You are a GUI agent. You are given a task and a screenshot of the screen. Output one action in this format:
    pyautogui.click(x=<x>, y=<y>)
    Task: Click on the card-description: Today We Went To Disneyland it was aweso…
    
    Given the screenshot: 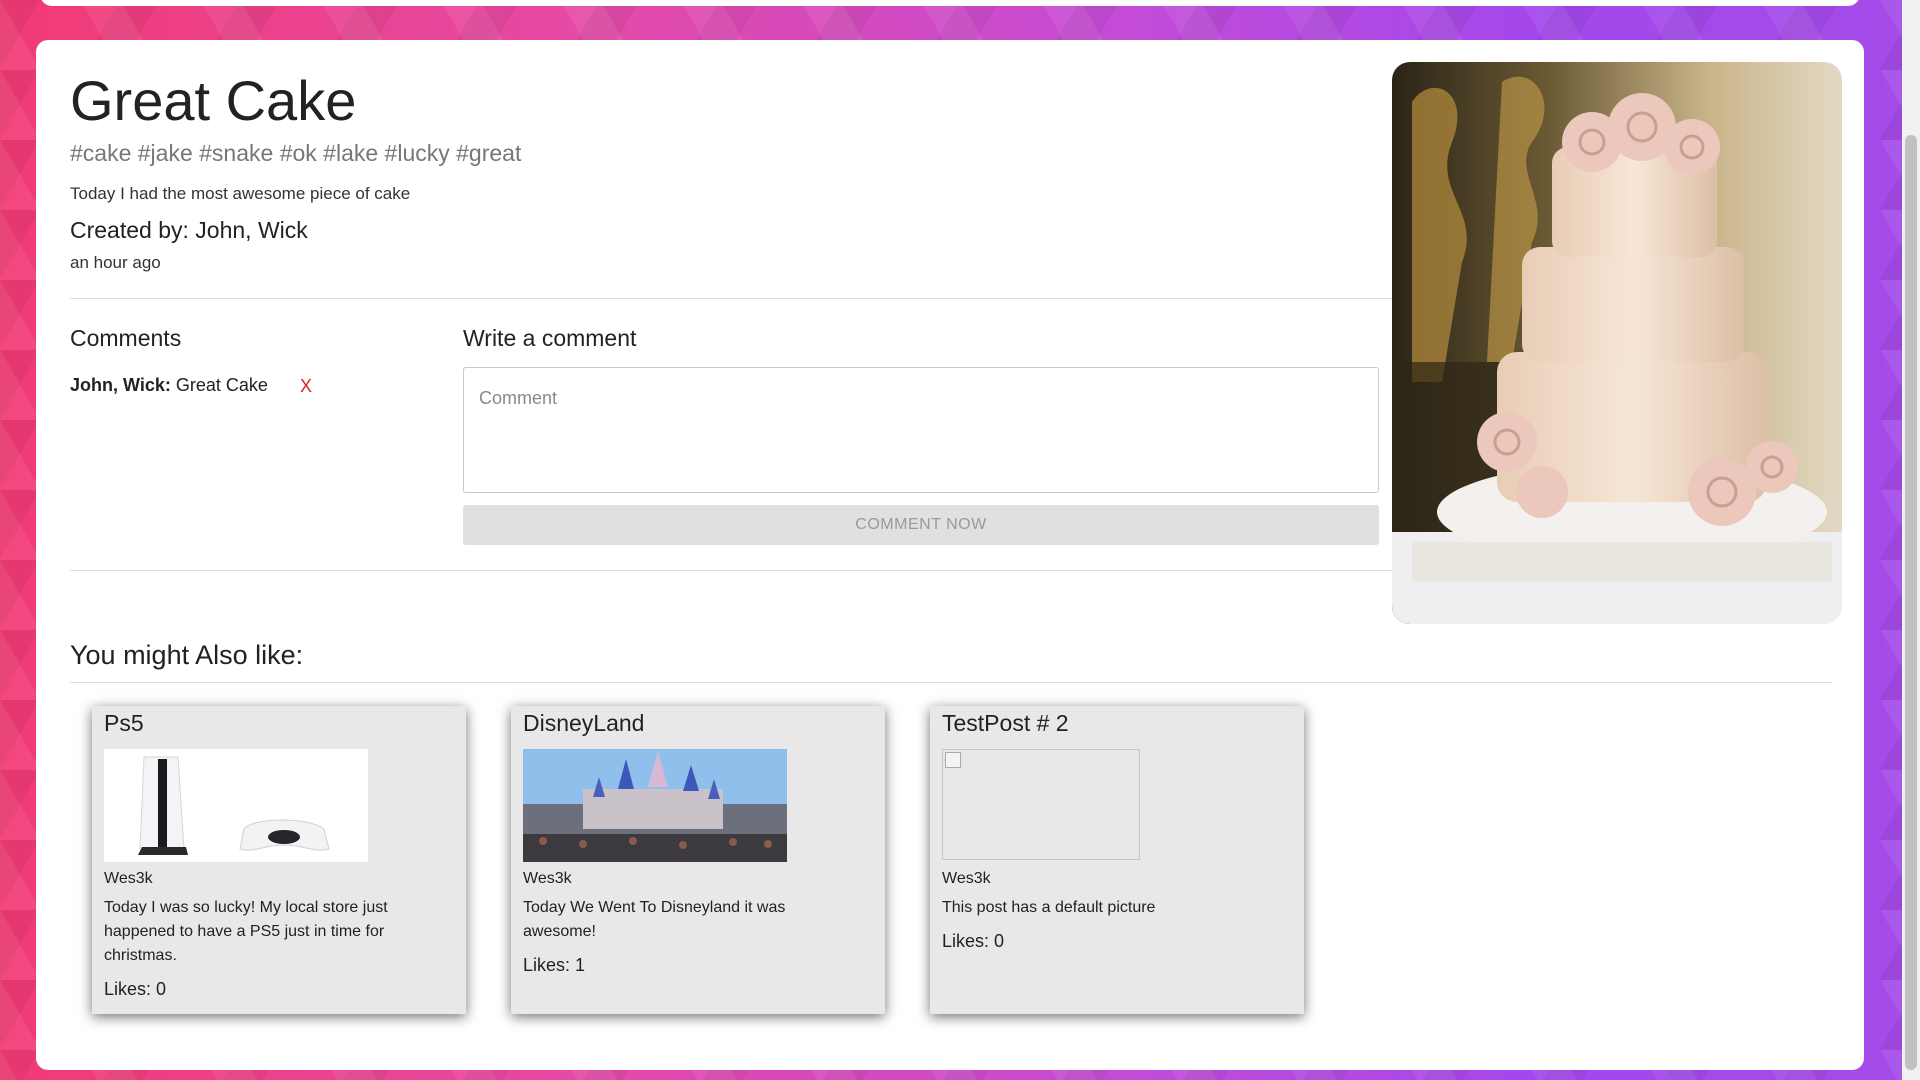 What is the action you would take?
    pyautogui.click(x=654, y=919)
    